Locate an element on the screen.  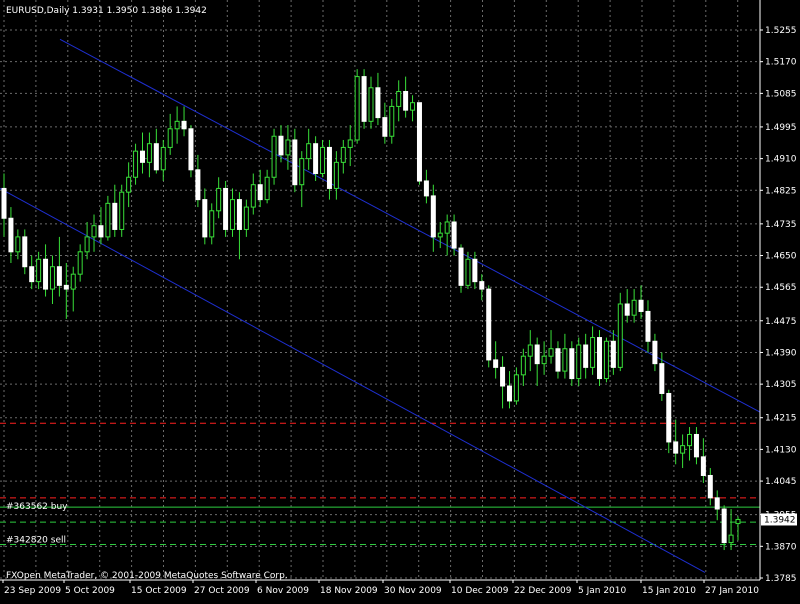
y-tick-label: 1.5255 is located at coordinates (781, 31).